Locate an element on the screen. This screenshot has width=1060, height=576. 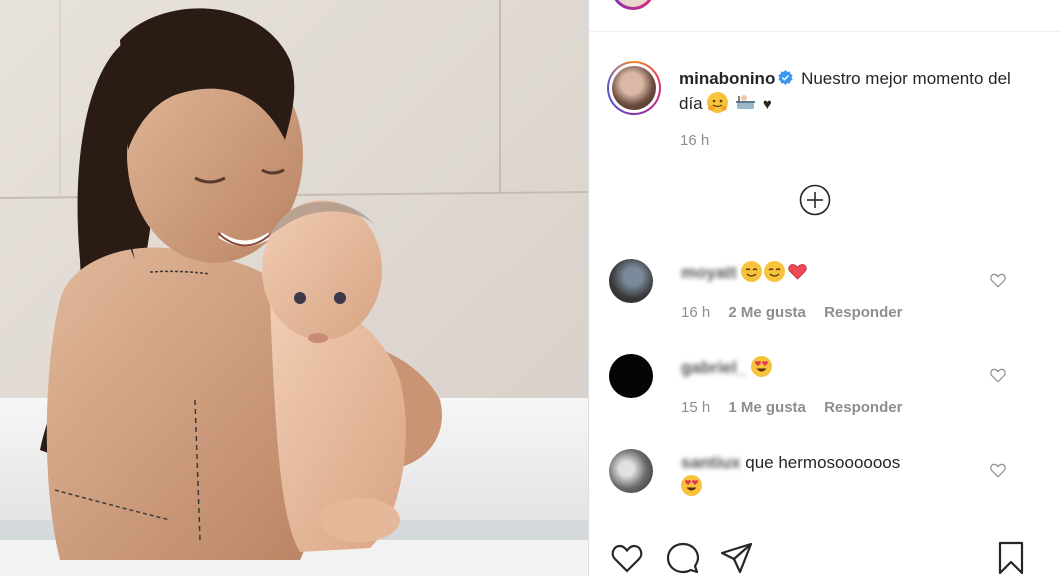
commenter-username: gabriel_ is located at coordinates (713, 367).